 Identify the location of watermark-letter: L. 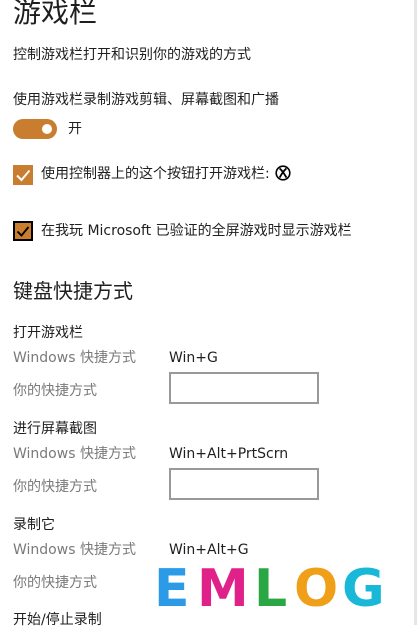
(271, 589).